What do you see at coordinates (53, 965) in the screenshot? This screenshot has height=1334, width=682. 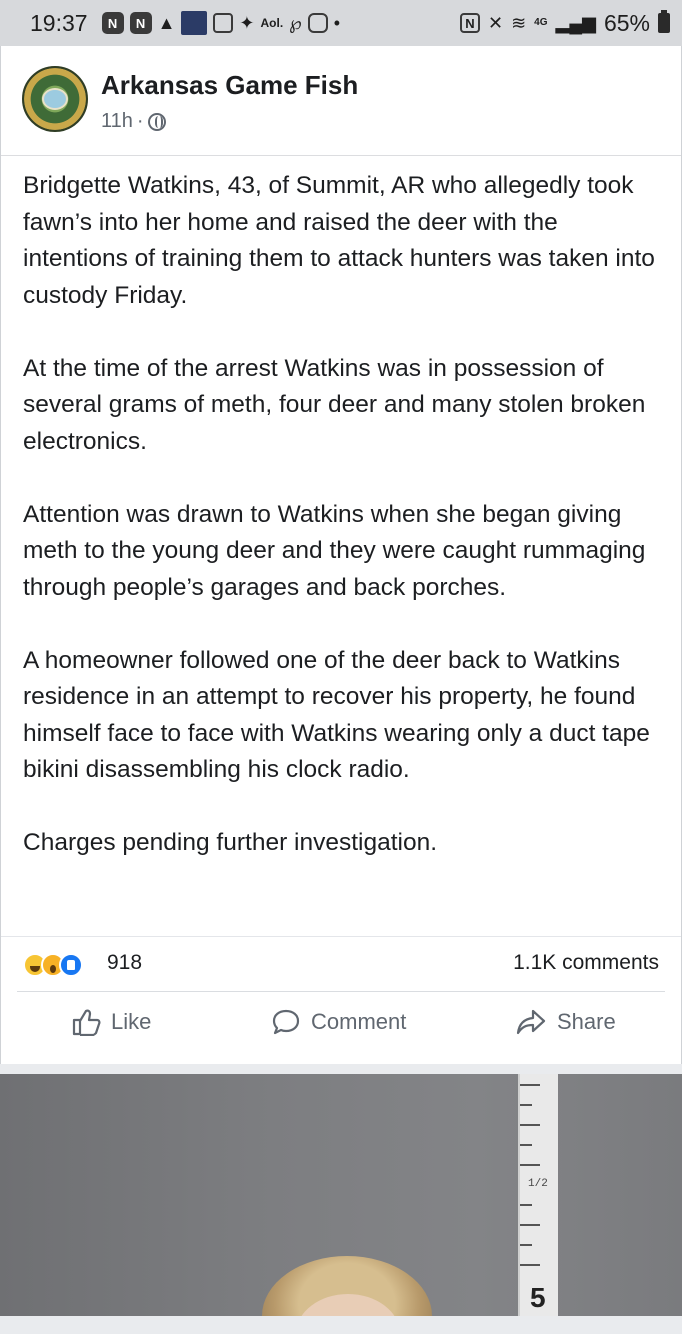 I see `reaction-icons` at bounding box center [53, 965].